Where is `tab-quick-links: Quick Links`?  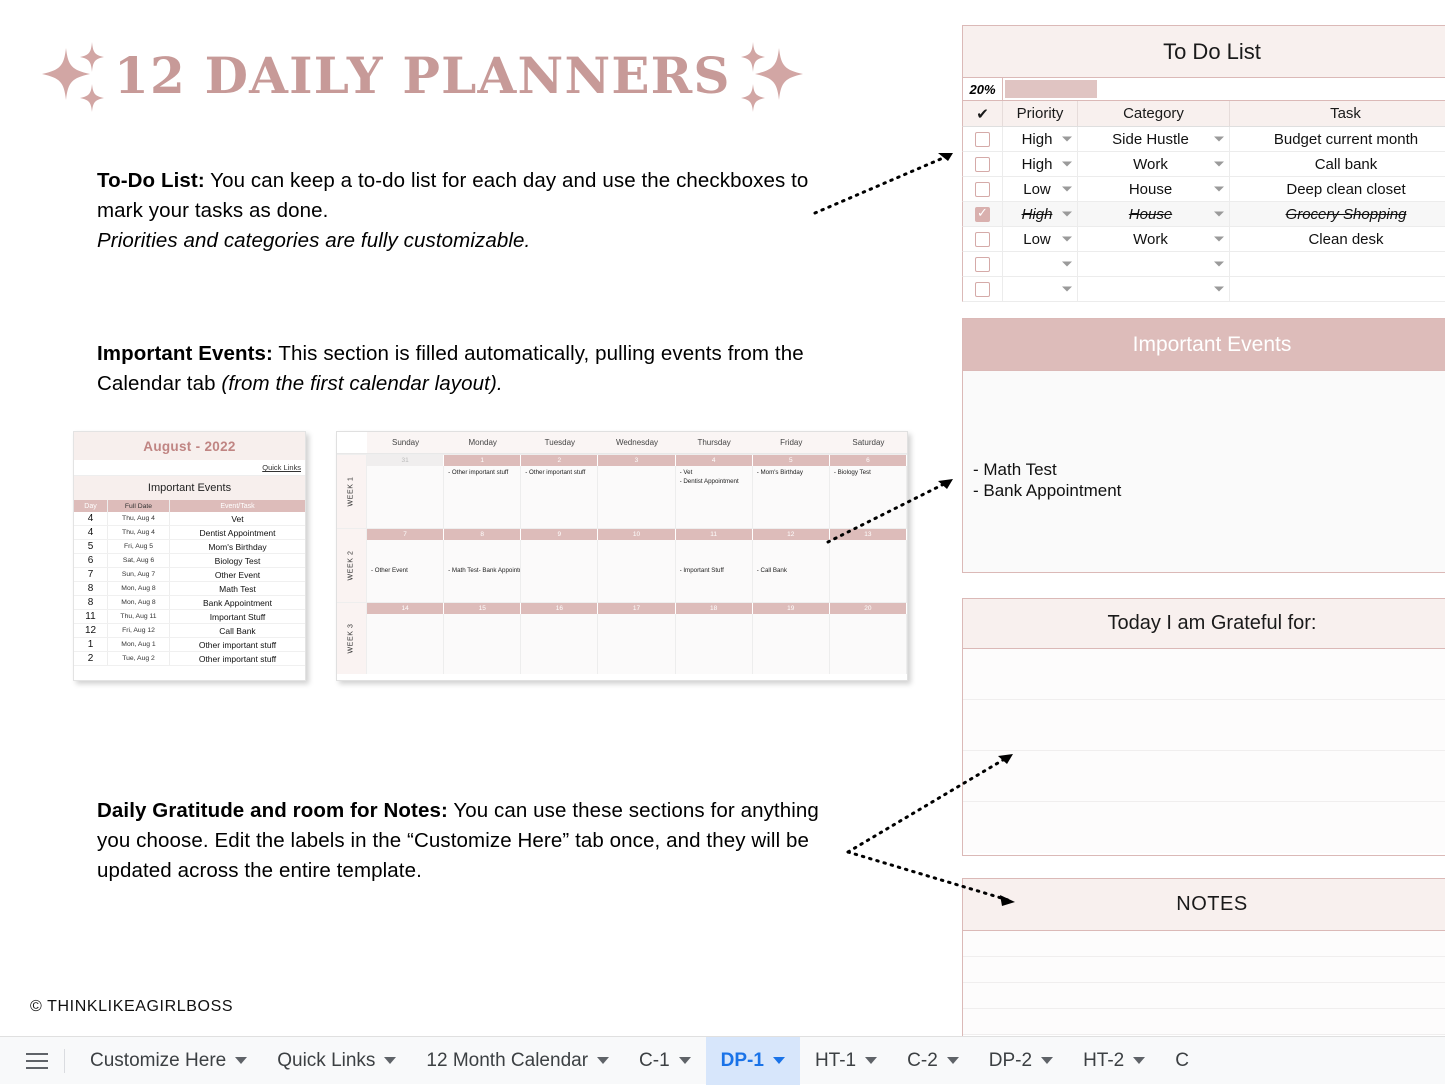 tab-quick-links: Quick Links is located at coordinates (336, 1061).